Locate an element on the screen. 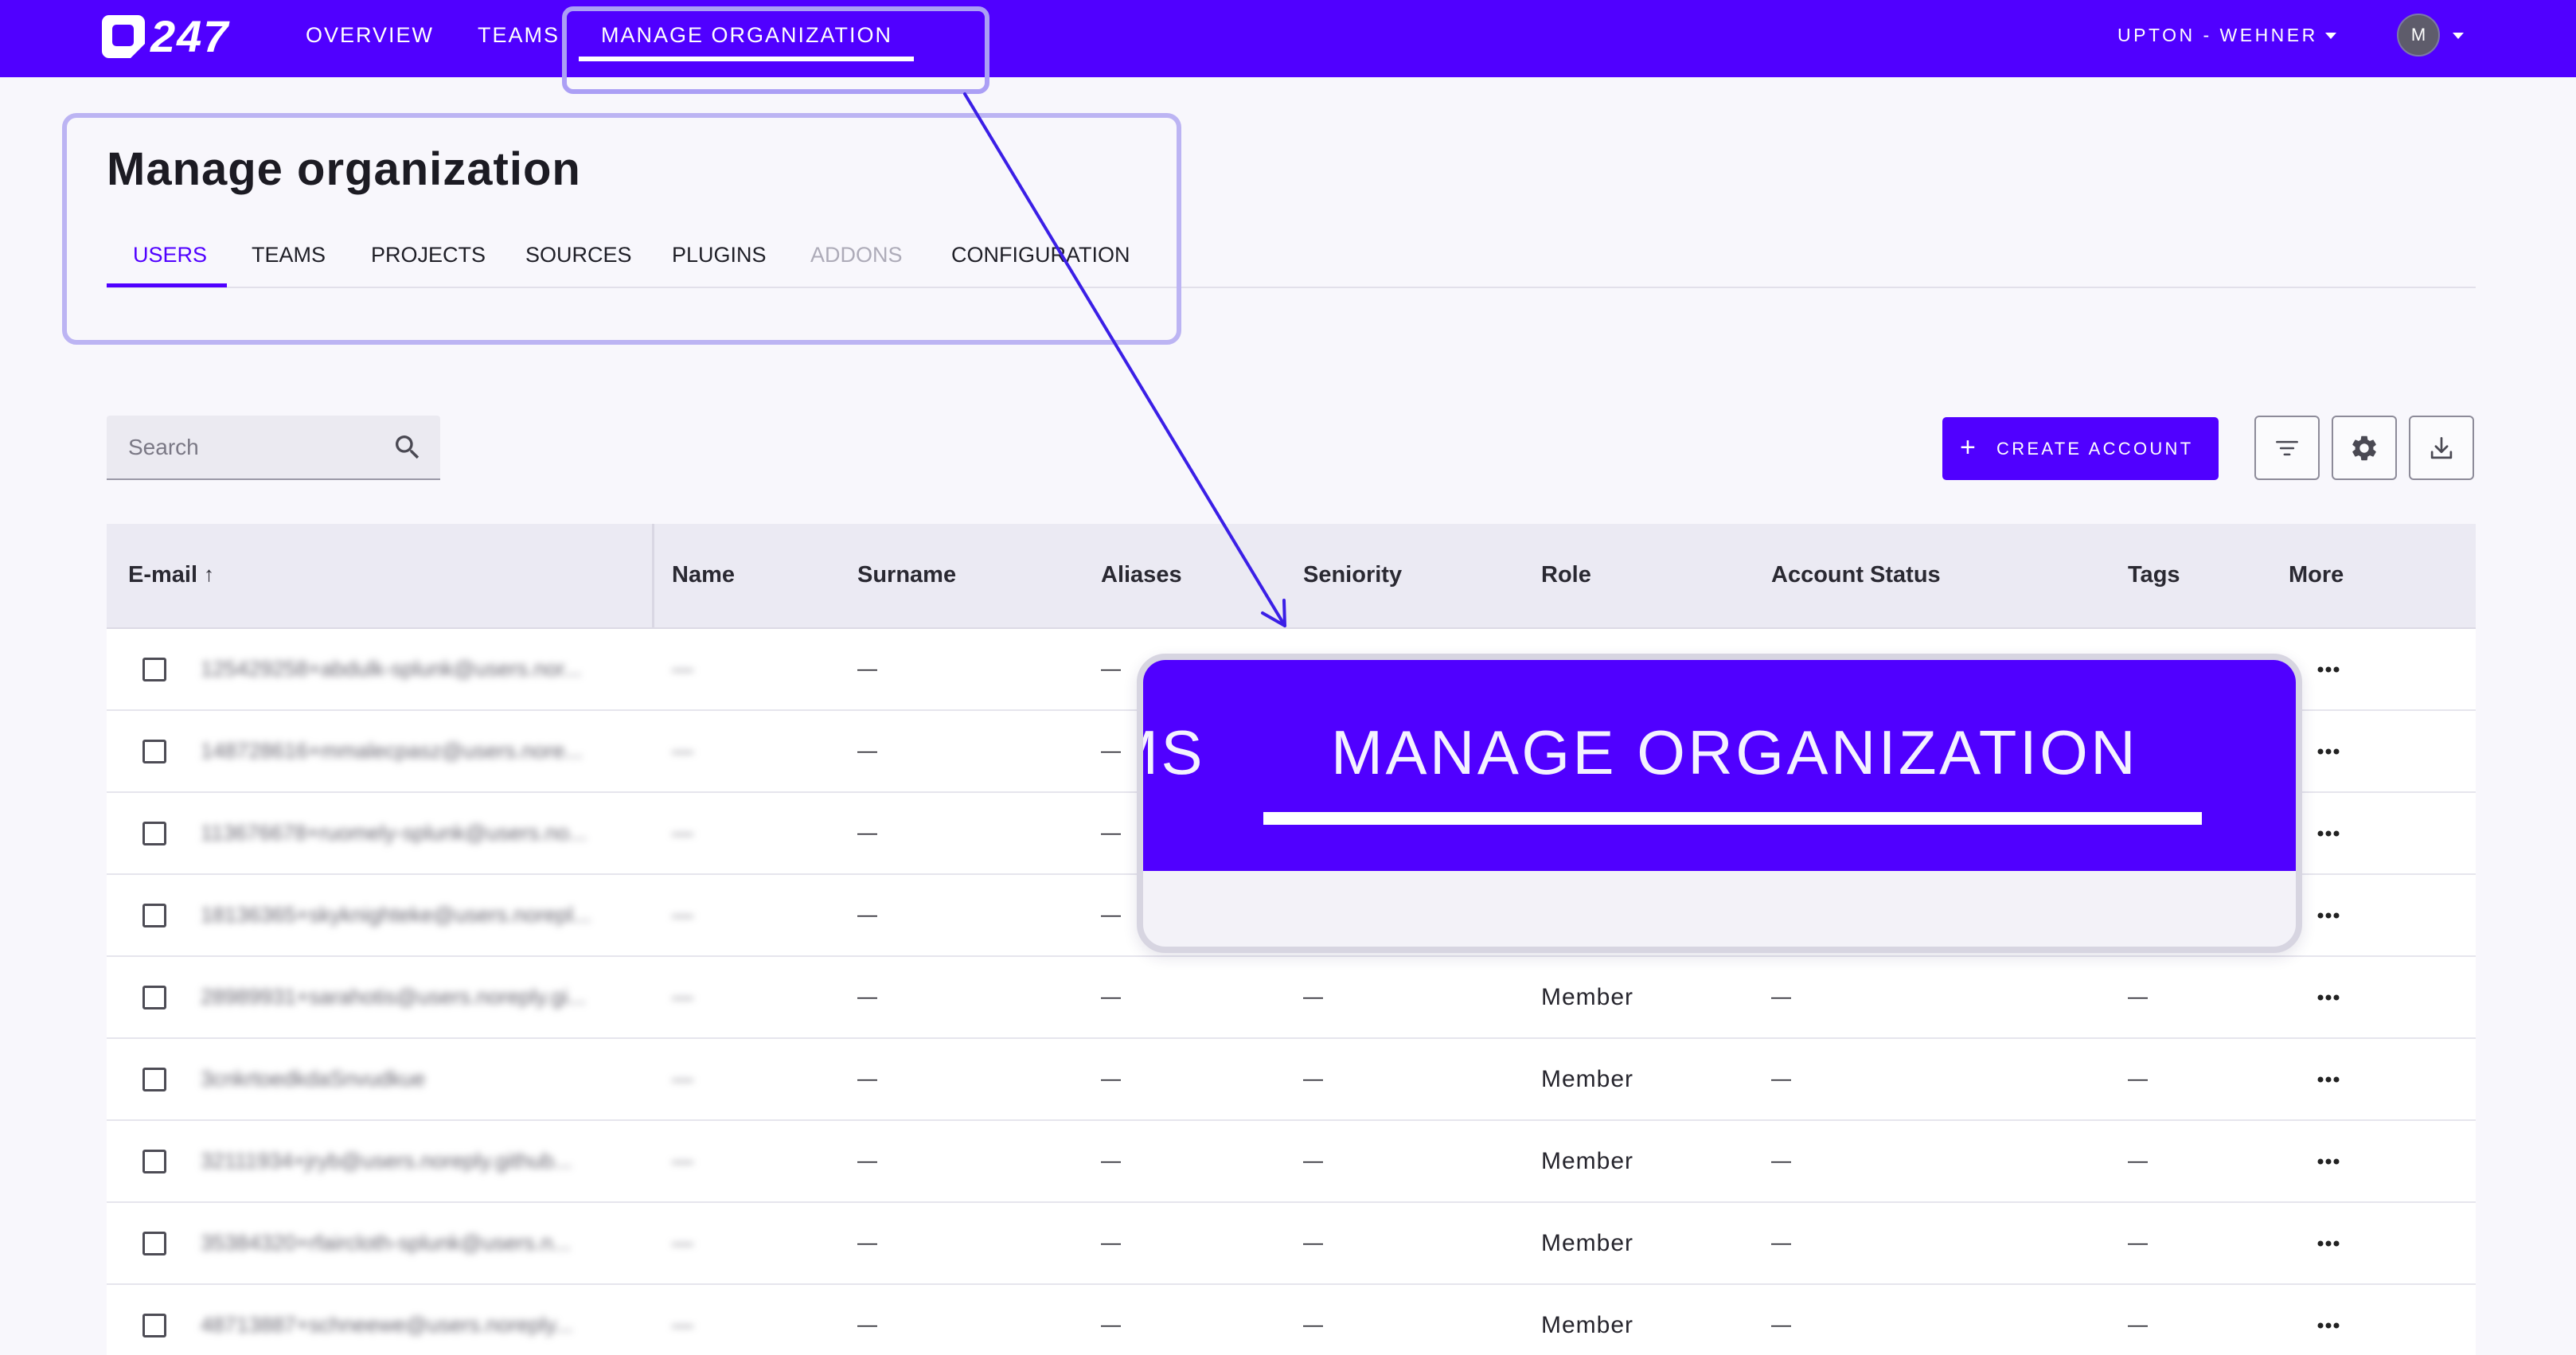  download-button is located at coordinates (2441, 448).